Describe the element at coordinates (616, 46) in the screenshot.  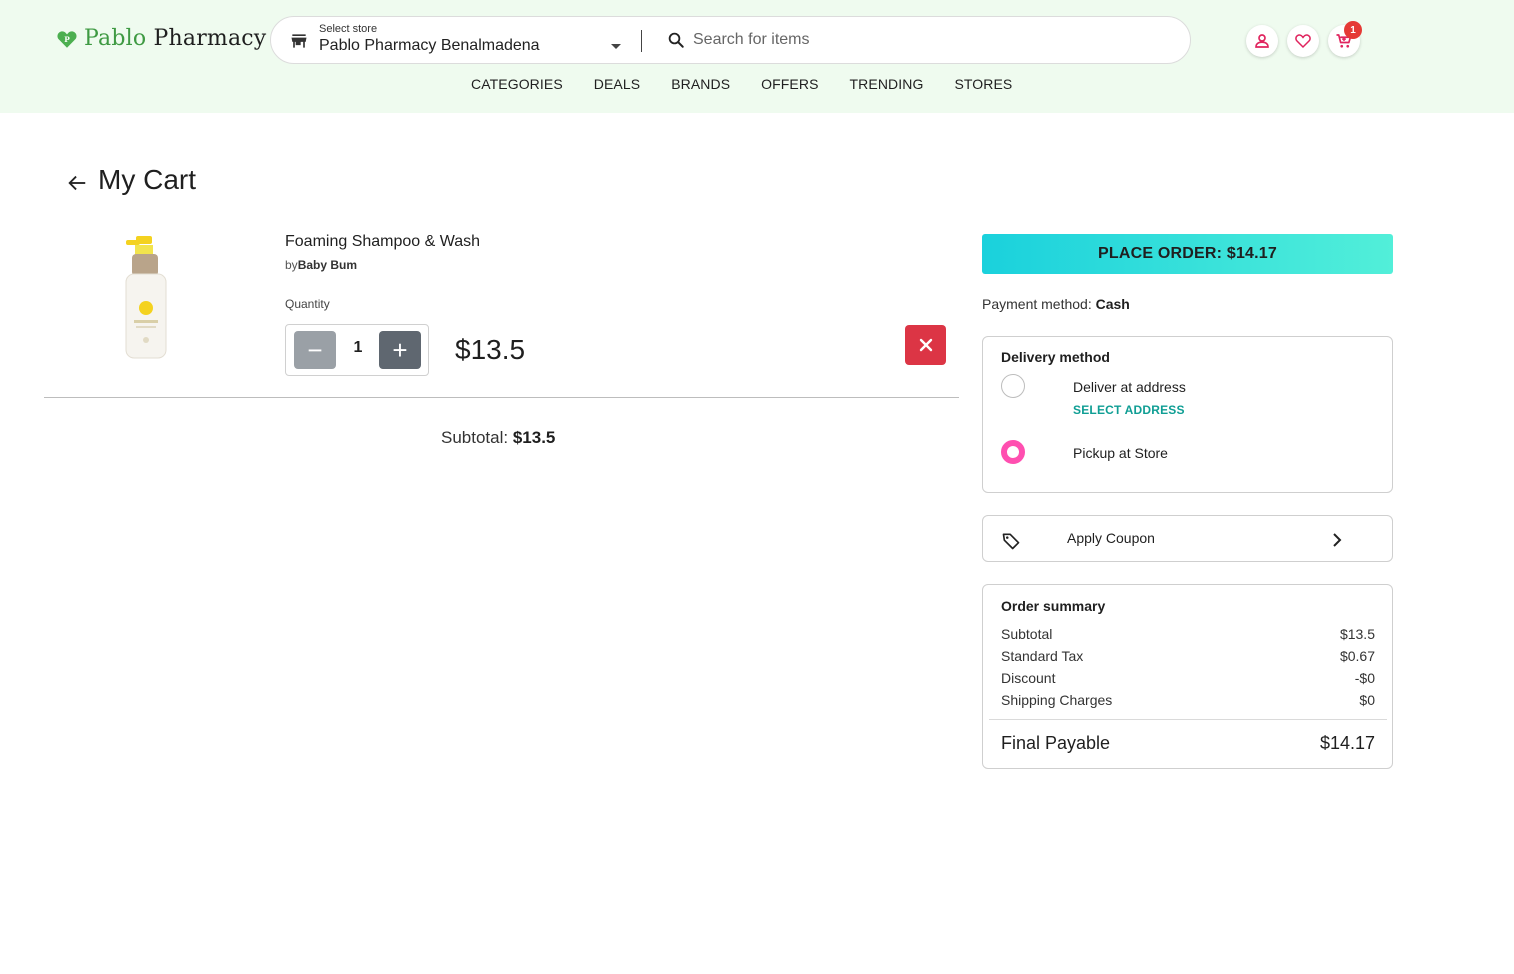
I see `chevron-down-icon` at that location.